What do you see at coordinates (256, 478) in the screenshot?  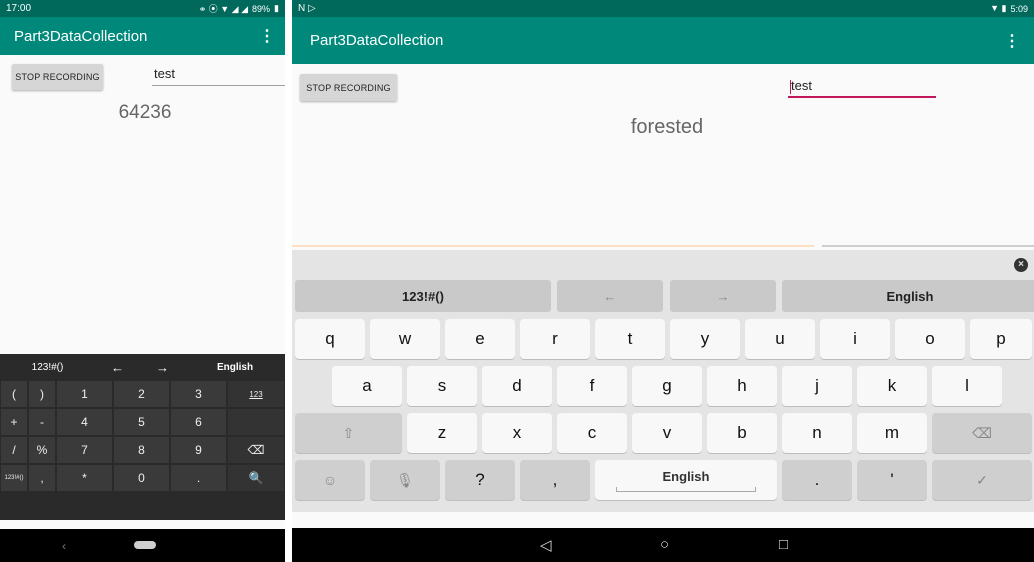 I see `search-icon: 🔍` at bounding box center [256, 478].